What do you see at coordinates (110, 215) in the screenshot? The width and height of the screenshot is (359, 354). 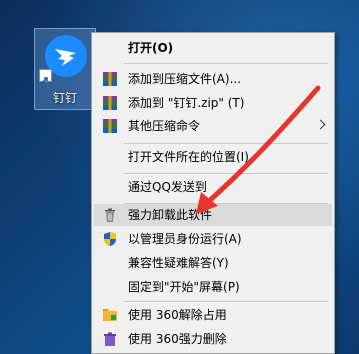 I see `trash-icon` at bounding box center [110, 215].